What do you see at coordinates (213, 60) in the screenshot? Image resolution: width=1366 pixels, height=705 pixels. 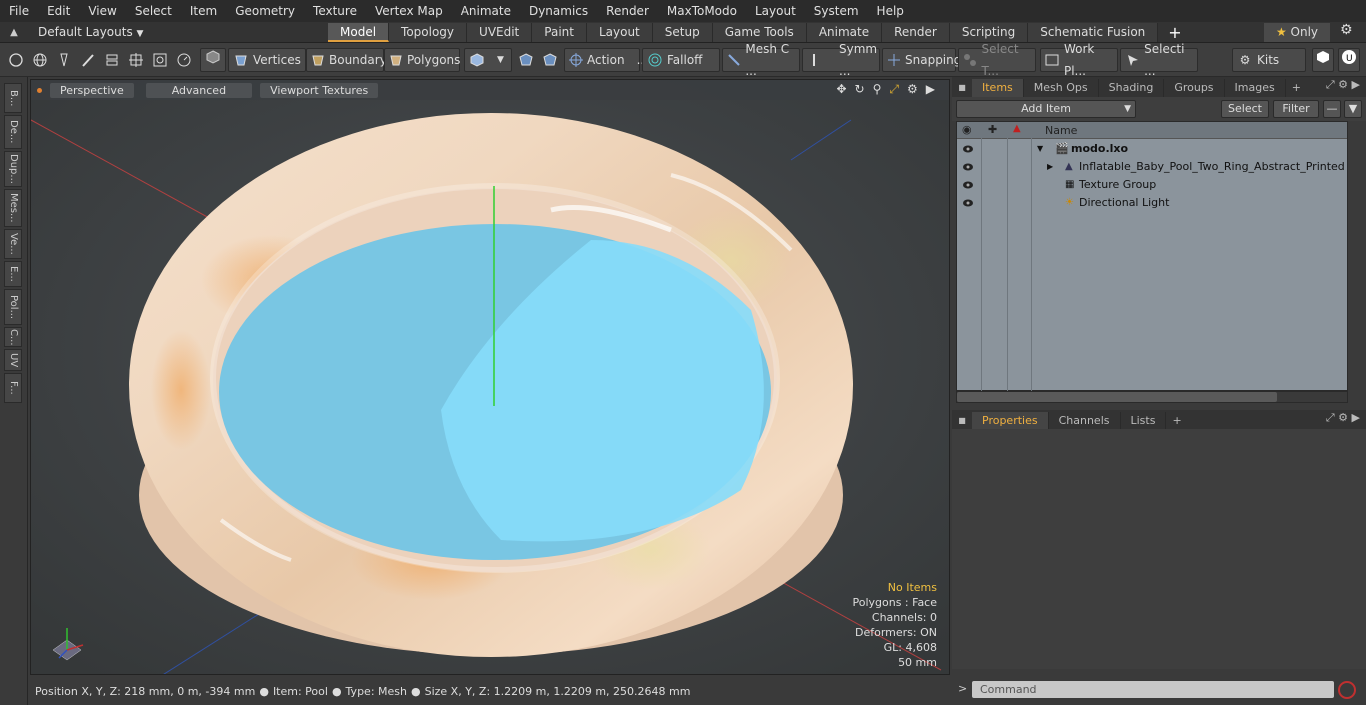 I see `item-mode-button` at bounding box center [213, 60].